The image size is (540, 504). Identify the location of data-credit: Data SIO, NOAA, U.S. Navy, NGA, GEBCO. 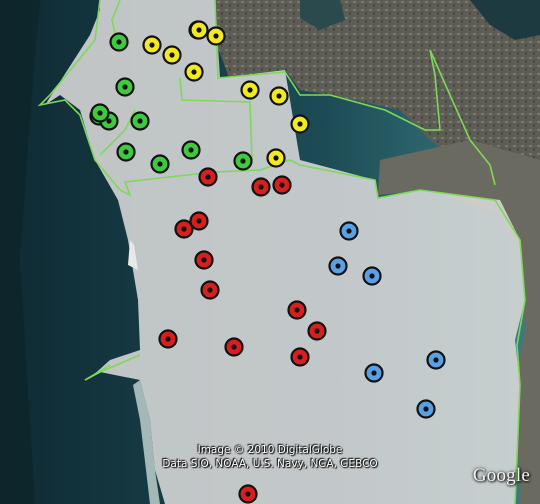
(270, 464).